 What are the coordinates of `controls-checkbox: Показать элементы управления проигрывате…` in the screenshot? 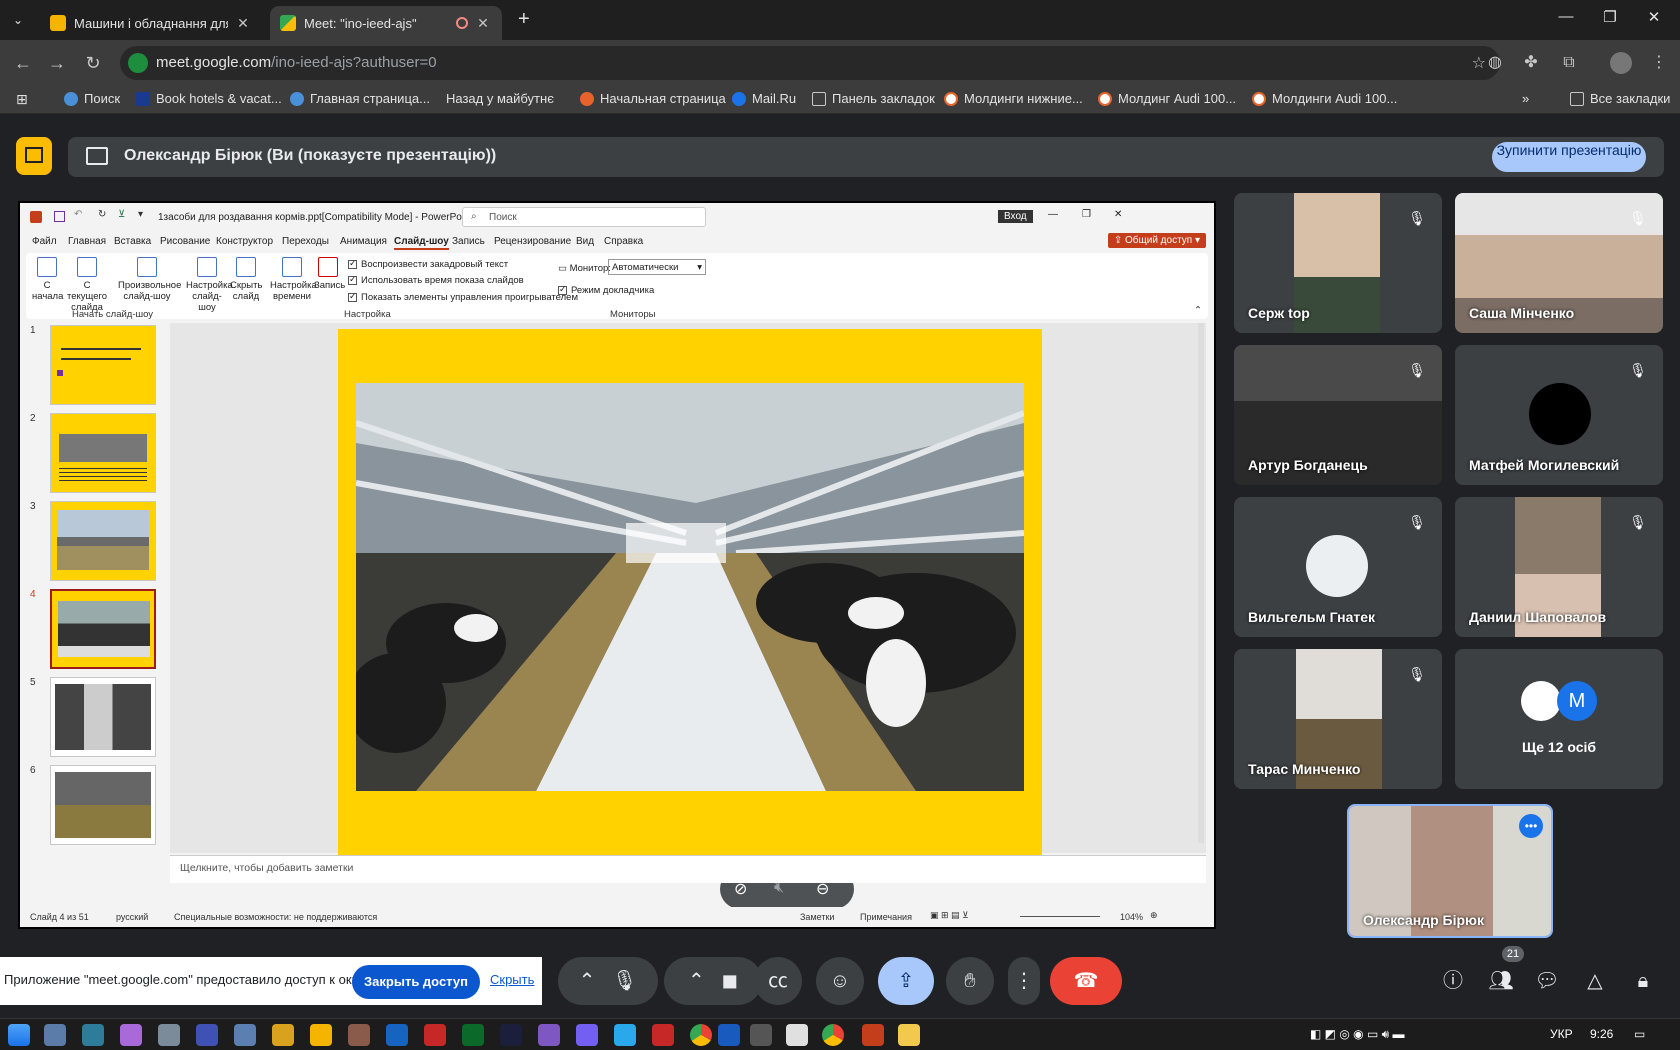 It's located at (463, 297).